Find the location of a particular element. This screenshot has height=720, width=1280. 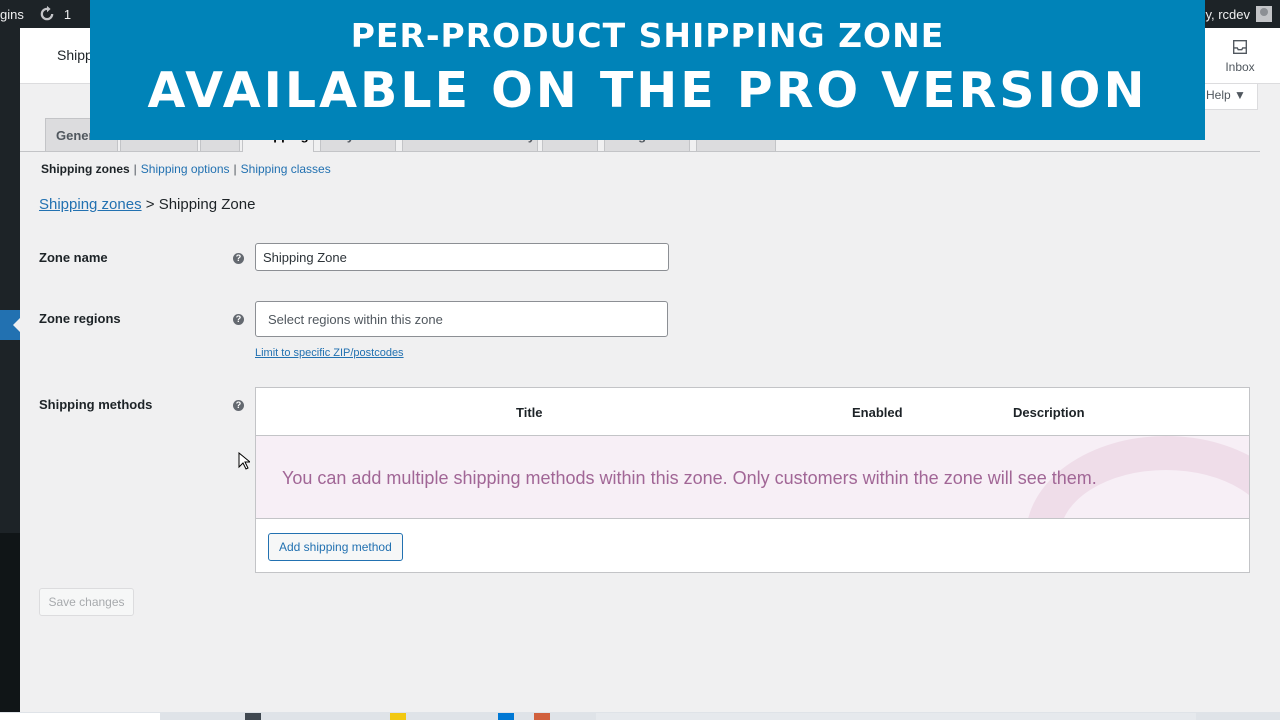

os-taskbar is located at coordinates (640, 716).